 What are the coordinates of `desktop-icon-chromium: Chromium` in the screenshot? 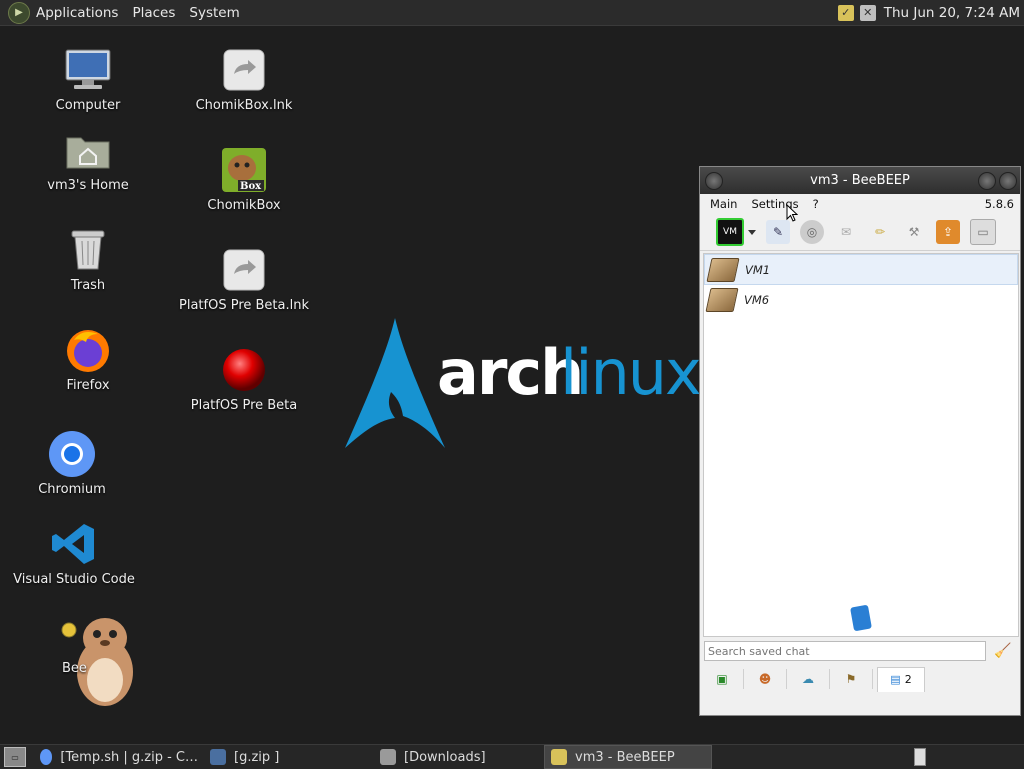 It's located at (72, 463).